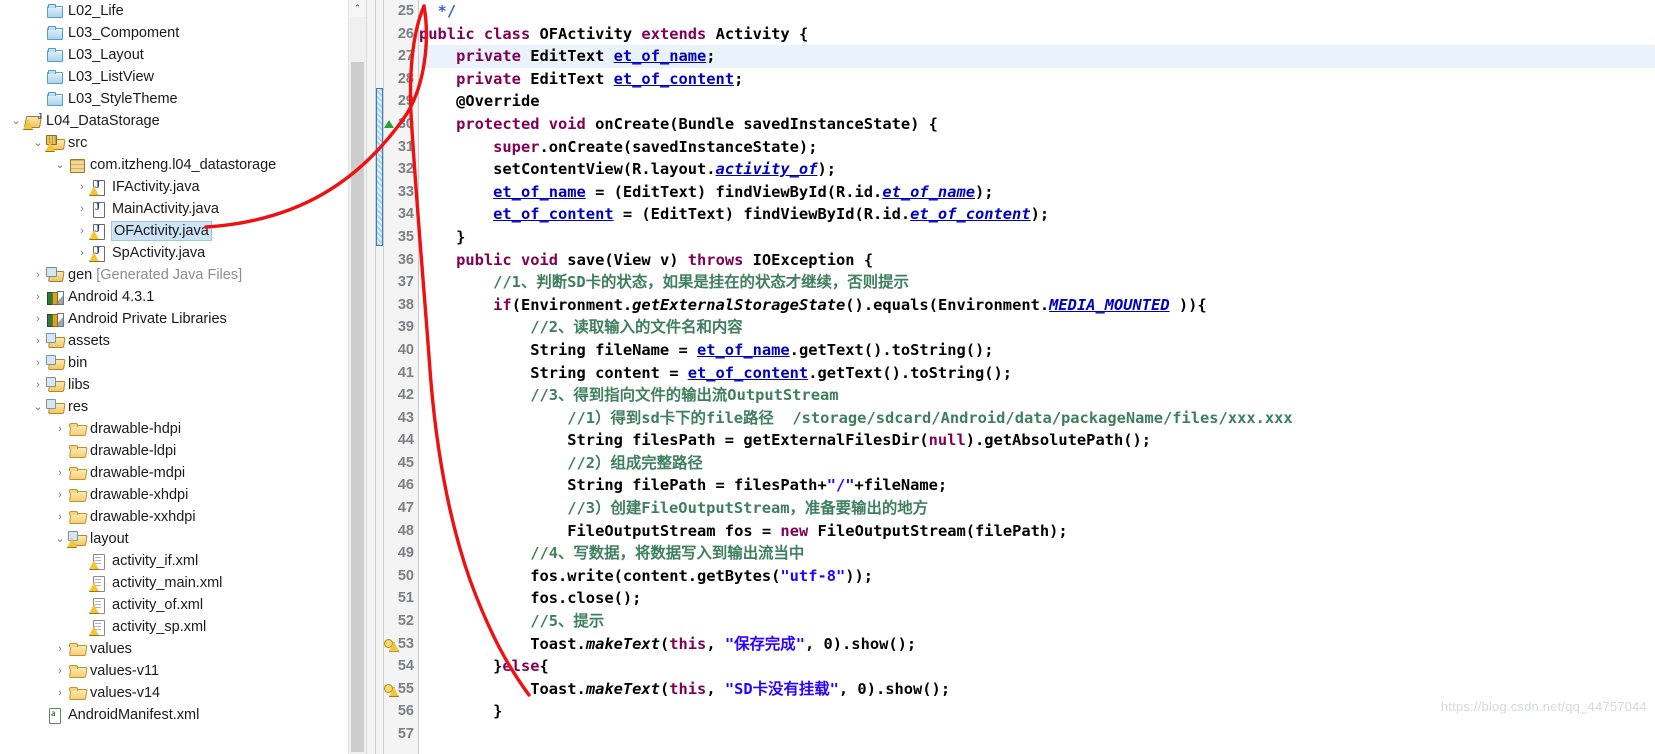 The height and width of the screenshot is (754, 1655). I want to click on gutter-line-38: 38, so click(401, 305).